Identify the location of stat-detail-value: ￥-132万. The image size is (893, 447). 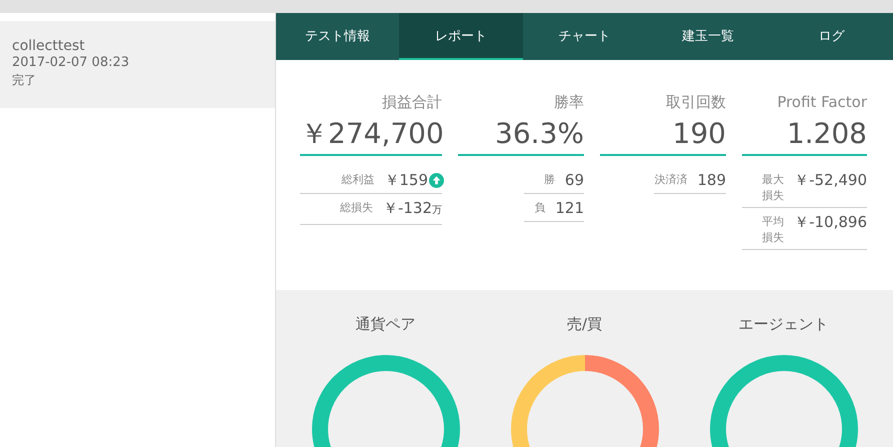
(412, 208).